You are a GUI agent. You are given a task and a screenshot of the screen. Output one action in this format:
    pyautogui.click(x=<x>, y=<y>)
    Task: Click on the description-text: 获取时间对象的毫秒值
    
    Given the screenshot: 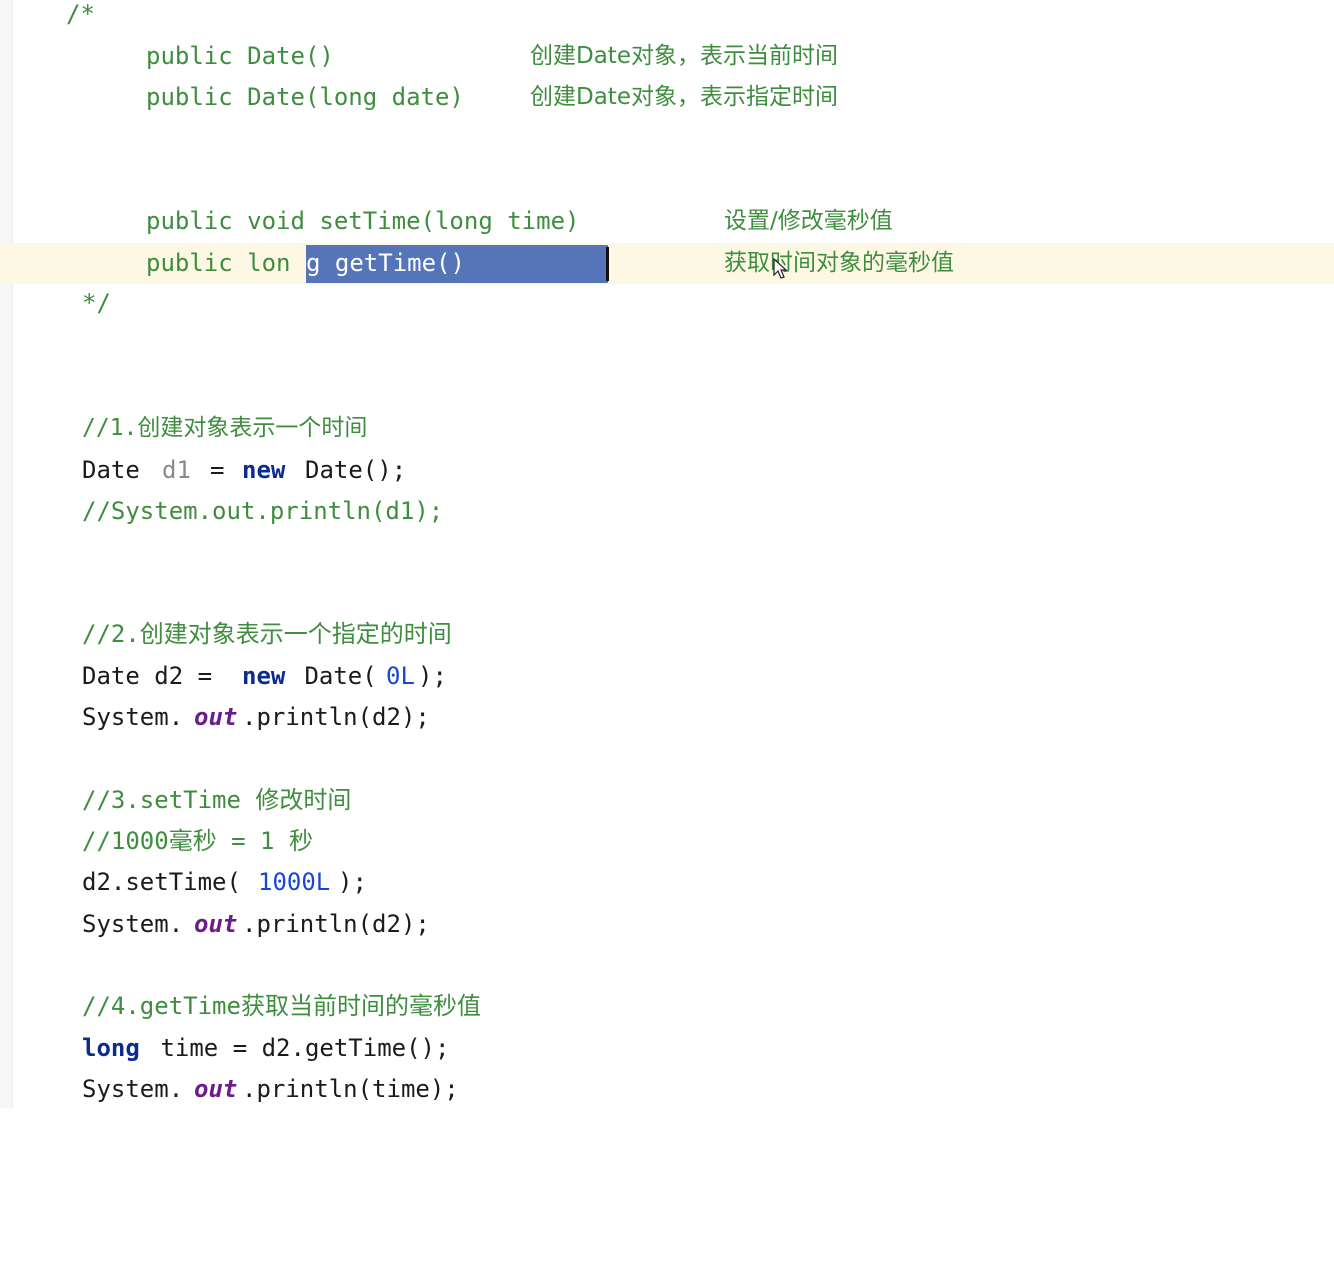 What is the action you would take?
    pyautogui.click(x=839, y=263)
    